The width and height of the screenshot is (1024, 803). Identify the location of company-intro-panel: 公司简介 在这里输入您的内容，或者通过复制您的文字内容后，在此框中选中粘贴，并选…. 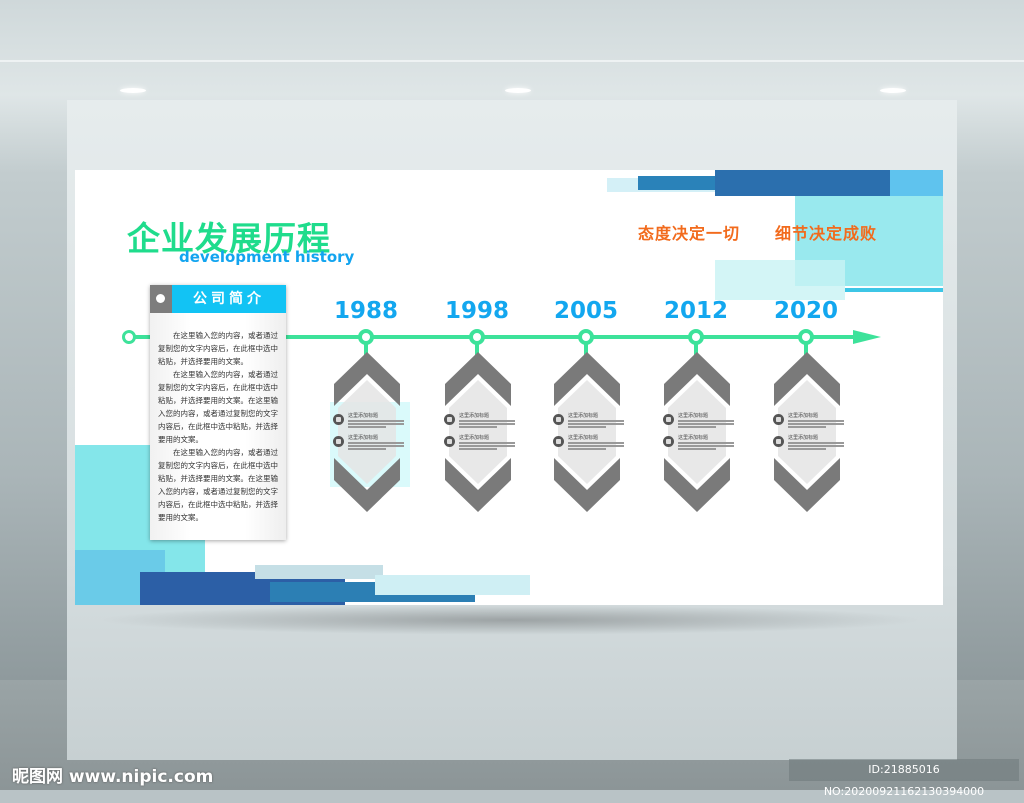
(218, 412).